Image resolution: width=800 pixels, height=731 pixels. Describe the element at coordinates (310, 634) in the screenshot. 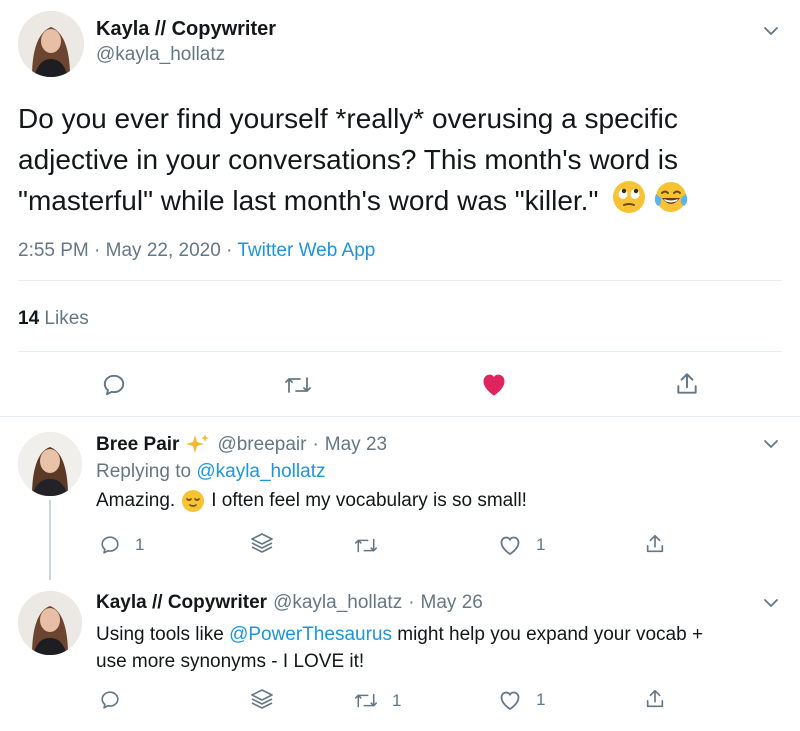

I see `mention-link: @PowerThesaurus` at that location.